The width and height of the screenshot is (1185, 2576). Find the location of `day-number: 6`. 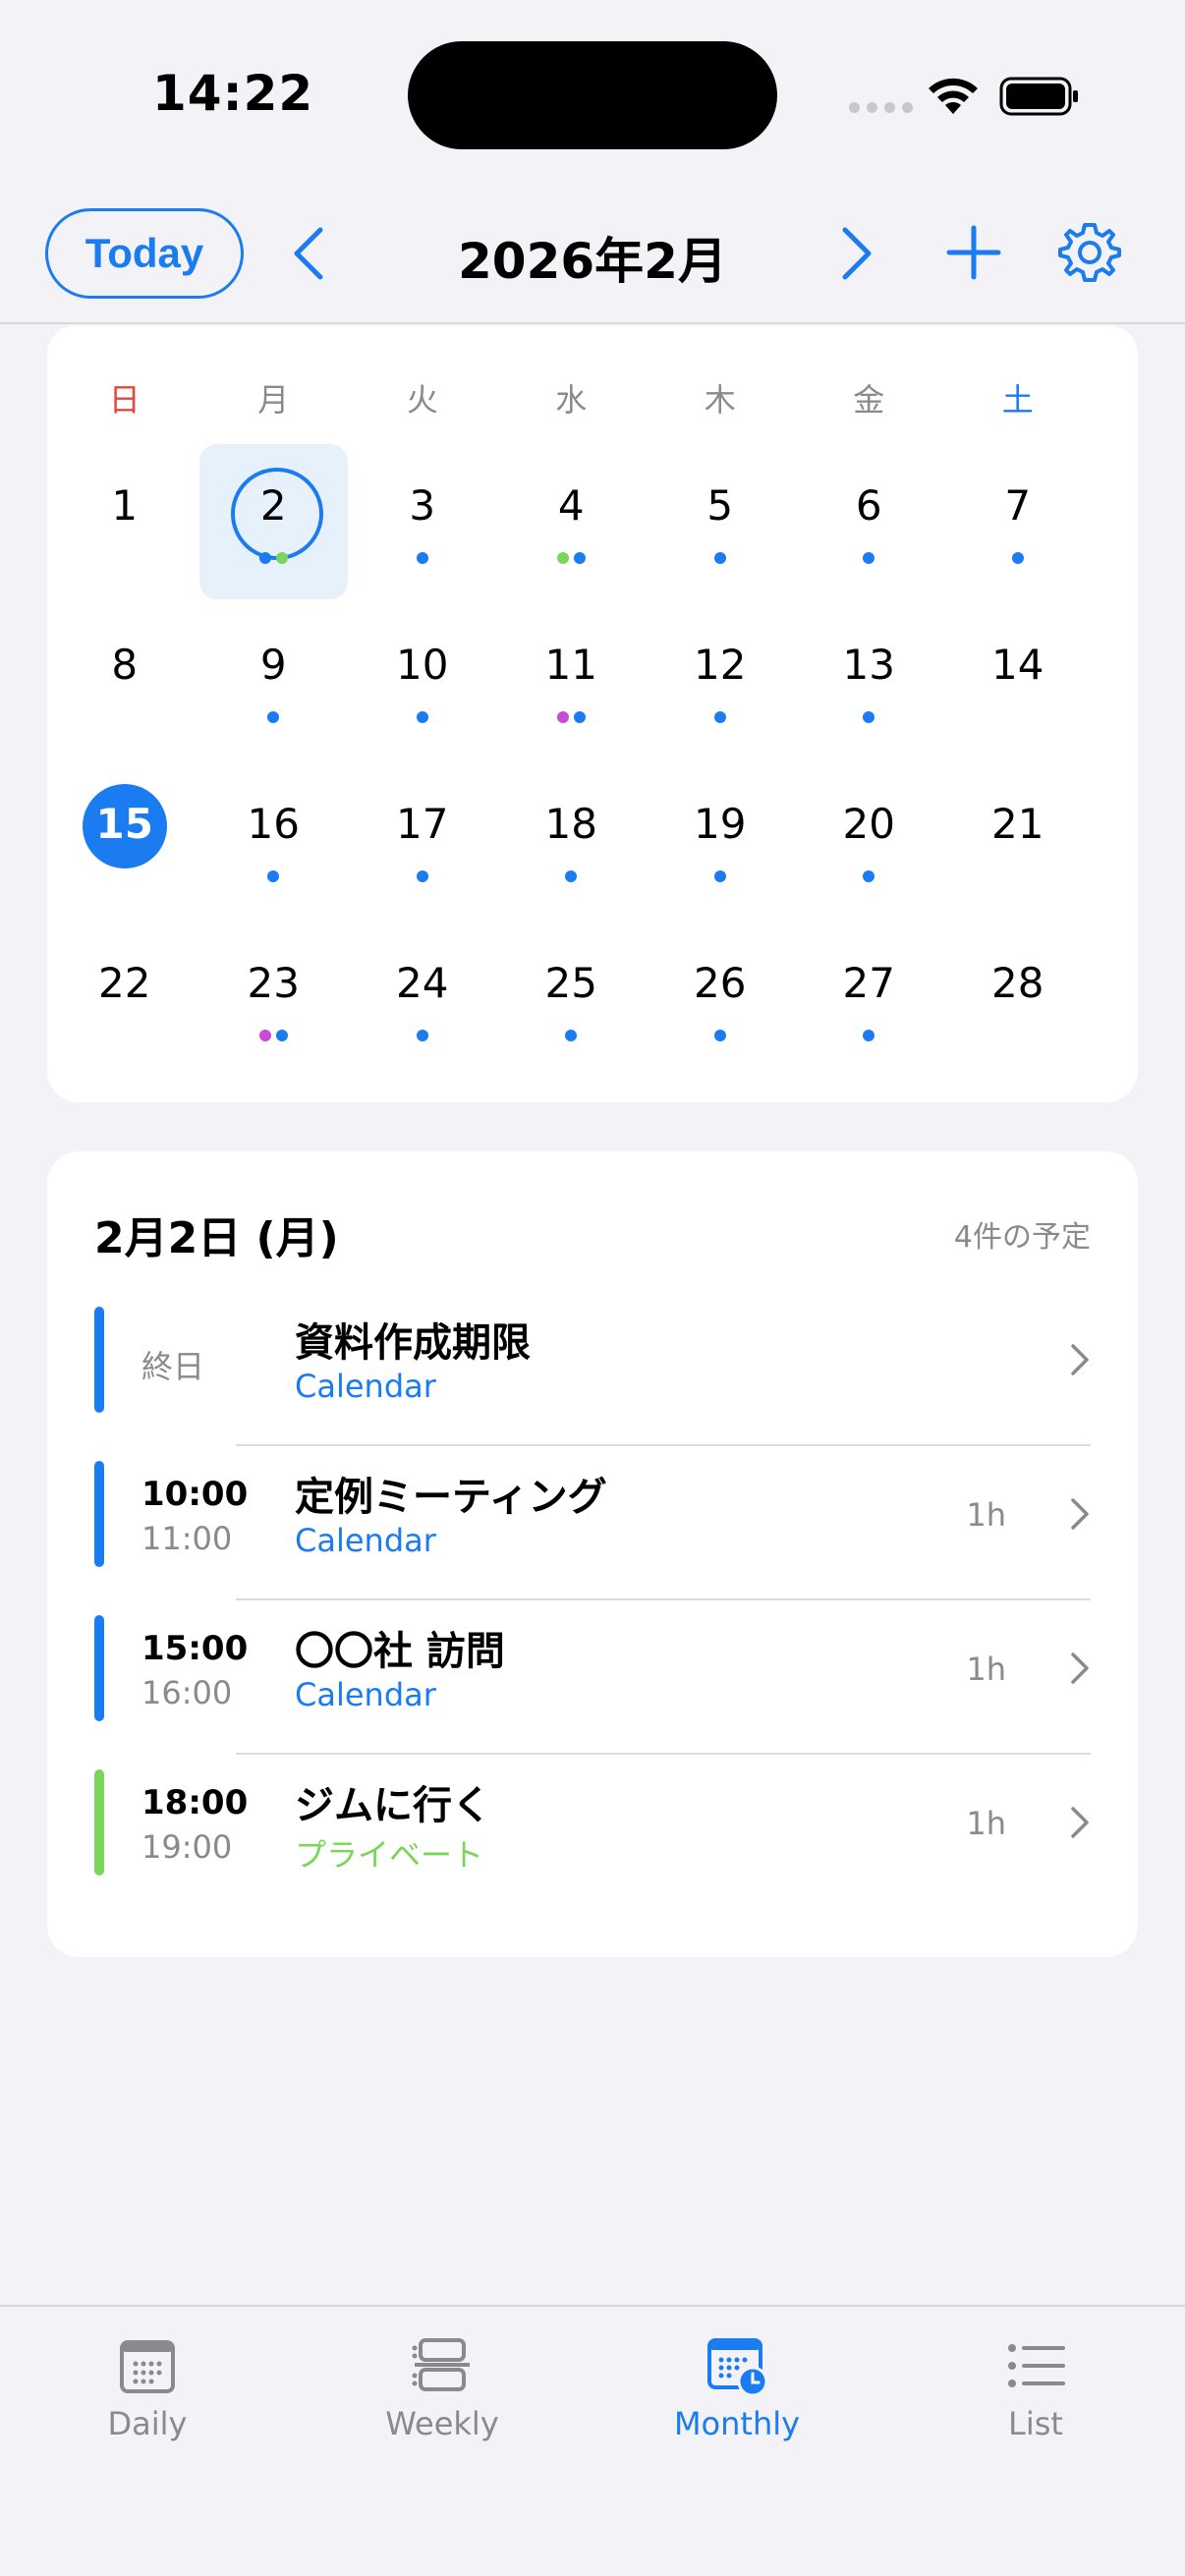

day-number: 6 is located at coordinates (869, 505).